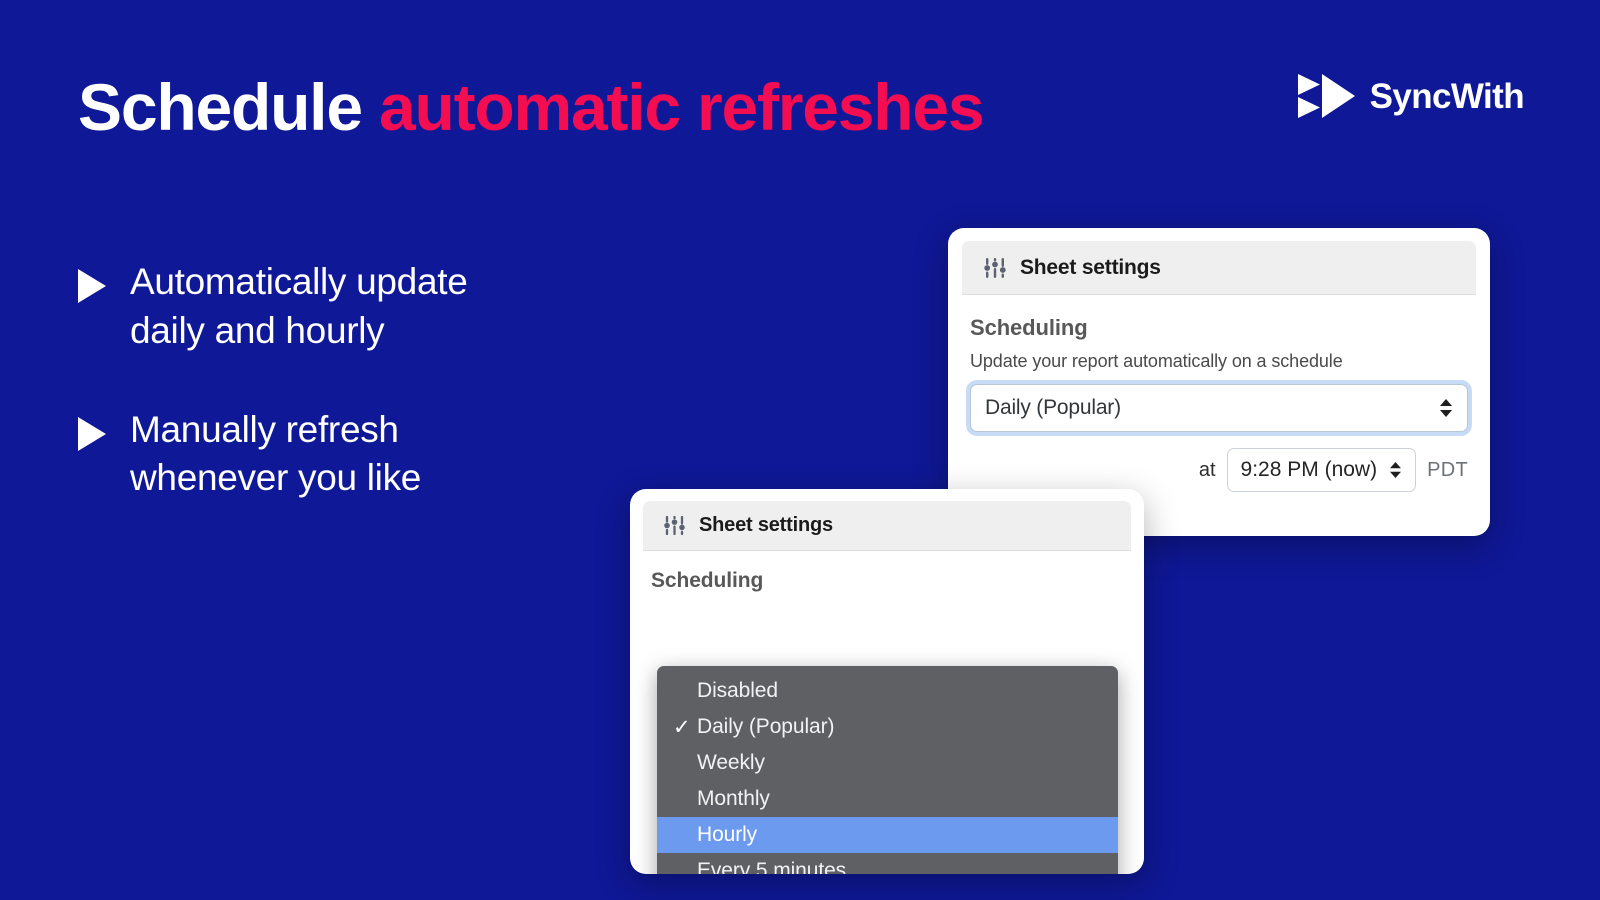  Describe the element at coordinates (681, 107) in the screenshot. I see `page-title-accent: automatic refreshes` at that location.